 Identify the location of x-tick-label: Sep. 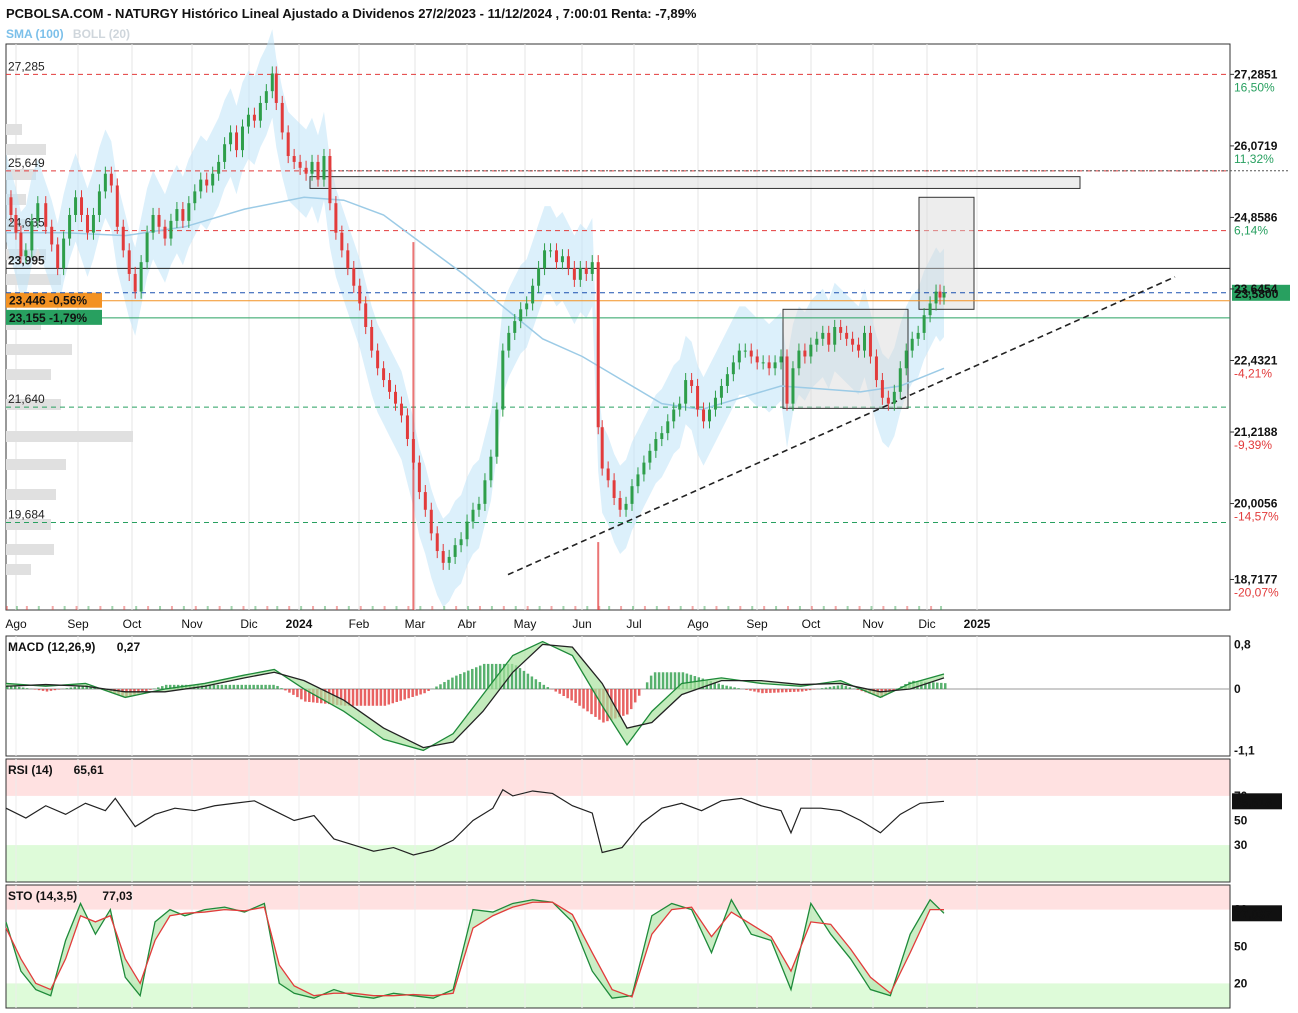
(78, 624).